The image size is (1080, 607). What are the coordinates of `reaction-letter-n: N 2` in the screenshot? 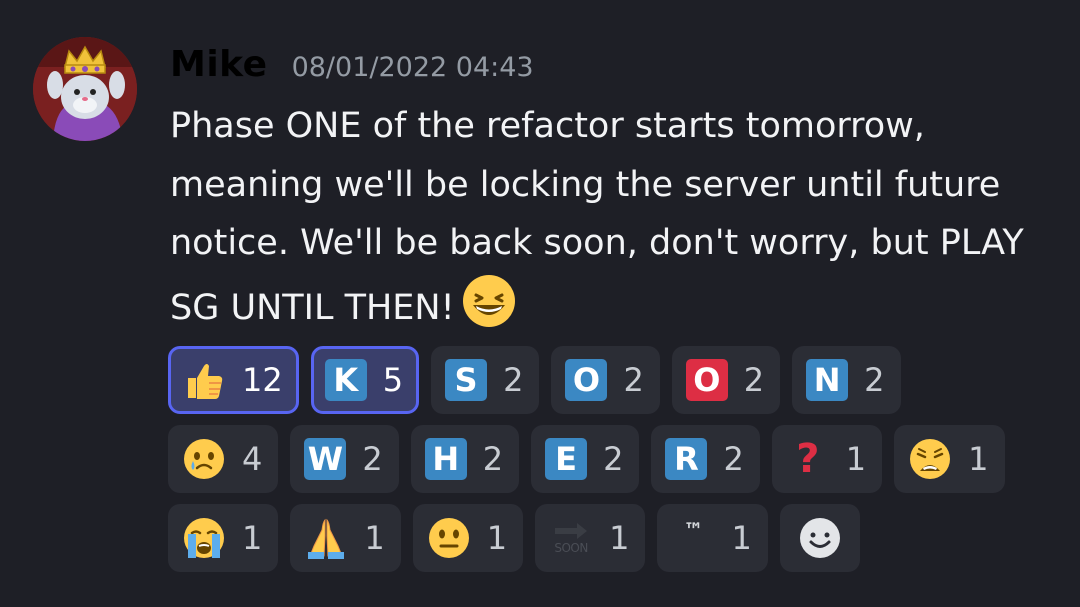 It's located at (846, 380).